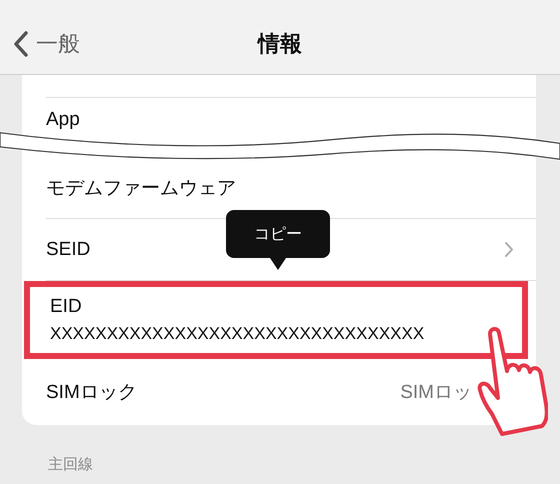 Image resolution: width=560 pixels, height=484 pixels. What do you see at coordinates (66, 307) in the screenshot?
I see `row-label: EID` at bounding box center [66, 307].